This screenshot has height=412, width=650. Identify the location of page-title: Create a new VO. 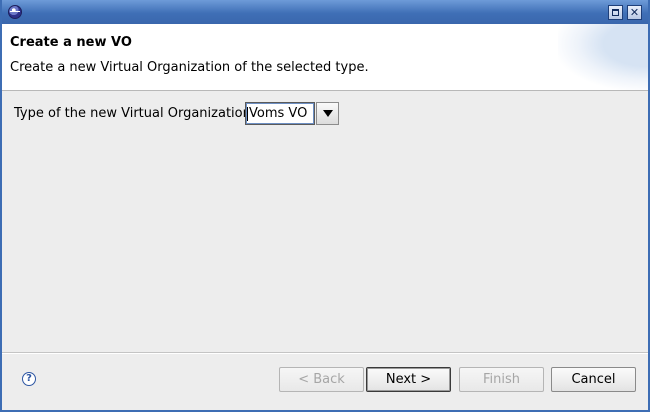
(71, 42).